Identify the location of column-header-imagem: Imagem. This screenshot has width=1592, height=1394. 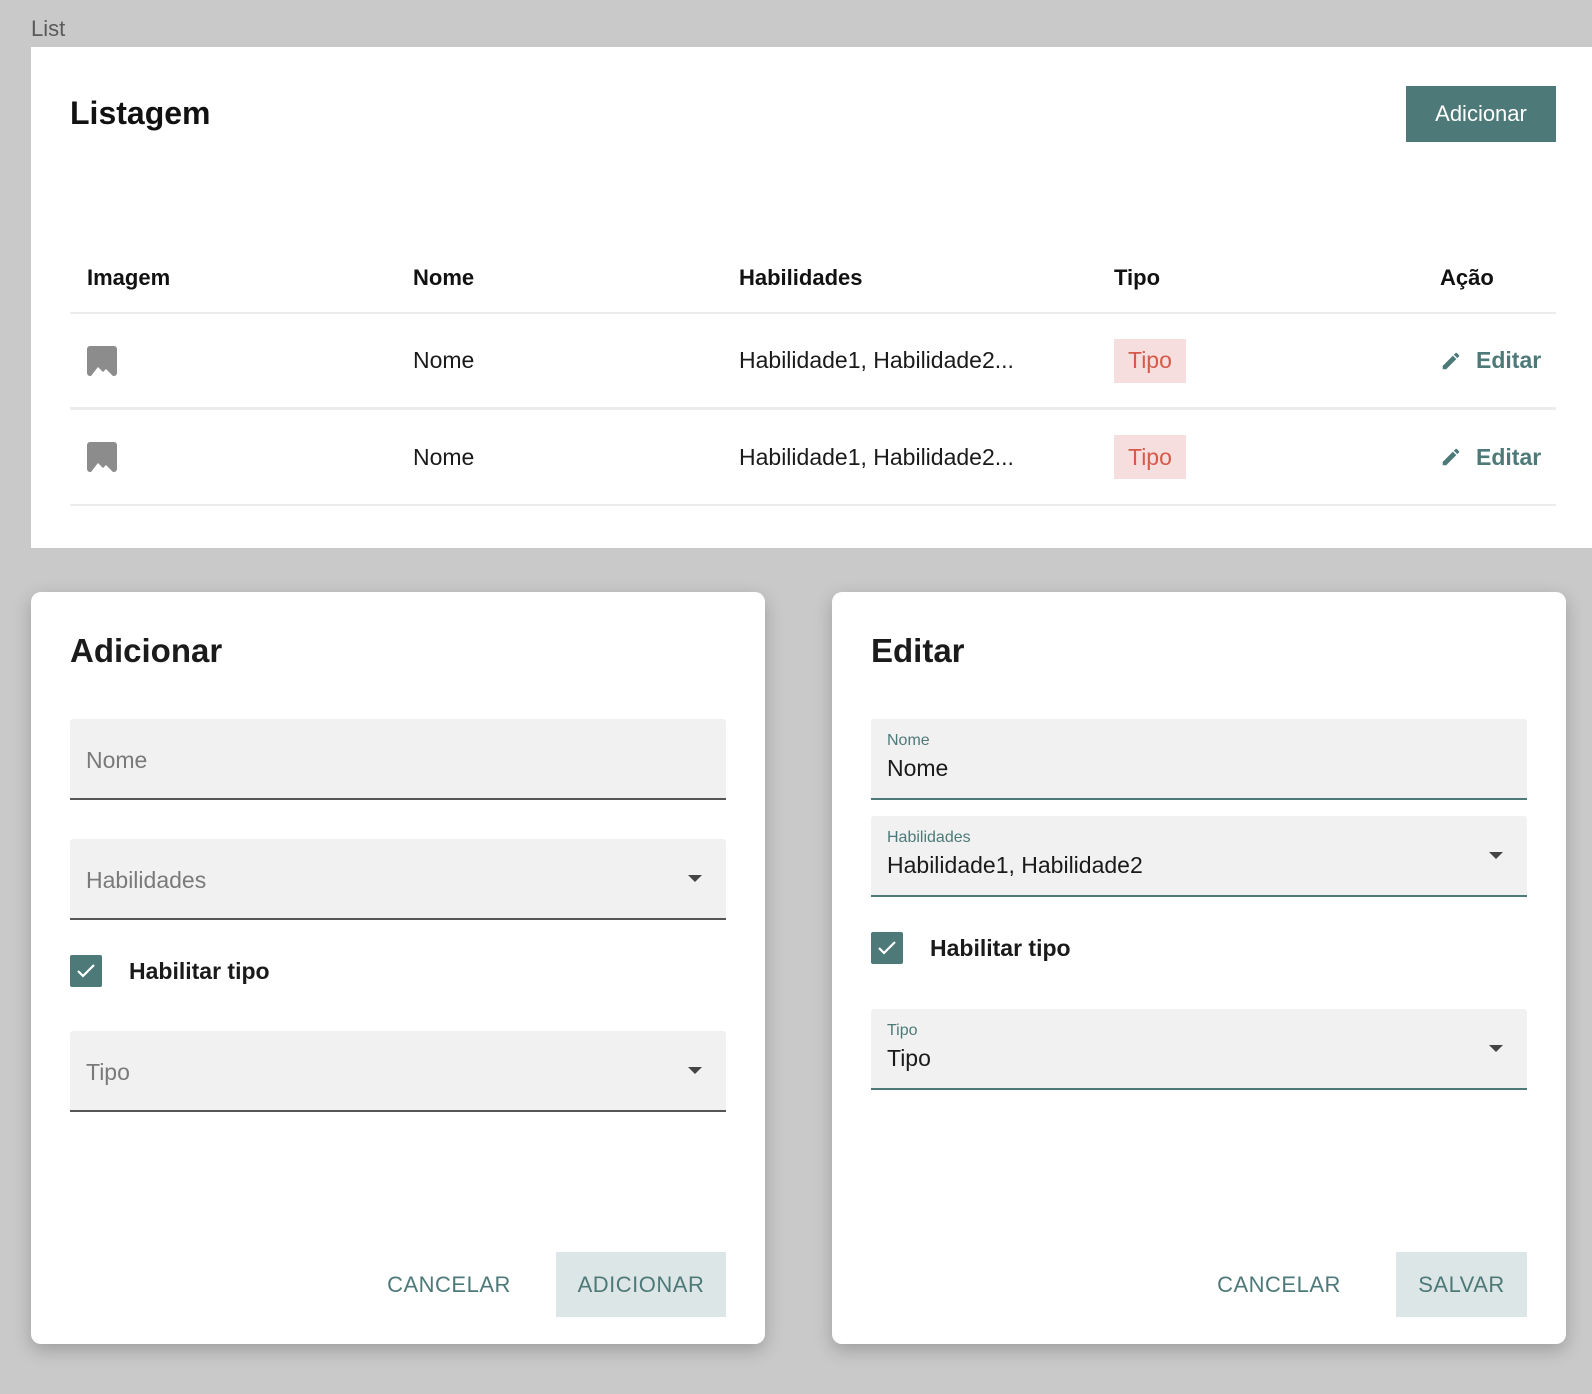
(129, 277).